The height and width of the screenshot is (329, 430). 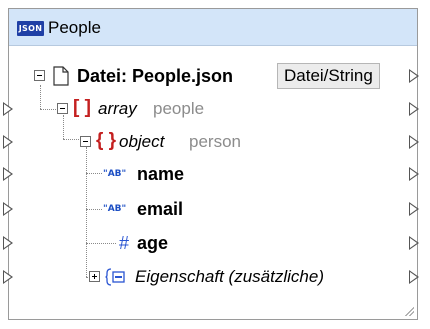 What do you see at coordinates (214, 109) in the screenshot?
I see `array-people-row: [ ] array people` at bounding box center [214, 109].